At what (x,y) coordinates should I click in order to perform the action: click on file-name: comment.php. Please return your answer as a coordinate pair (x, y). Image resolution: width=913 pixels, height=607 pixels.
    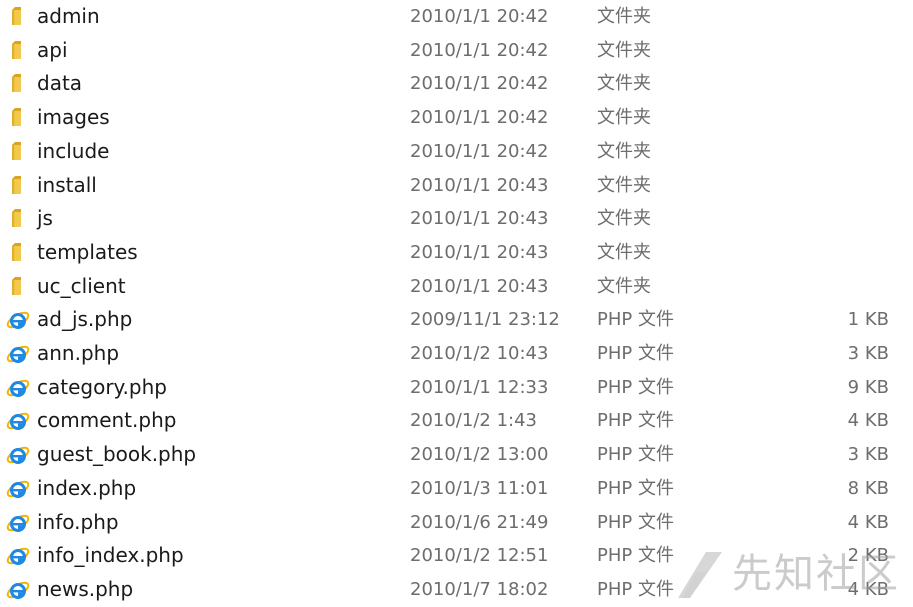
    Looking at the image, I should click on (107, 420).